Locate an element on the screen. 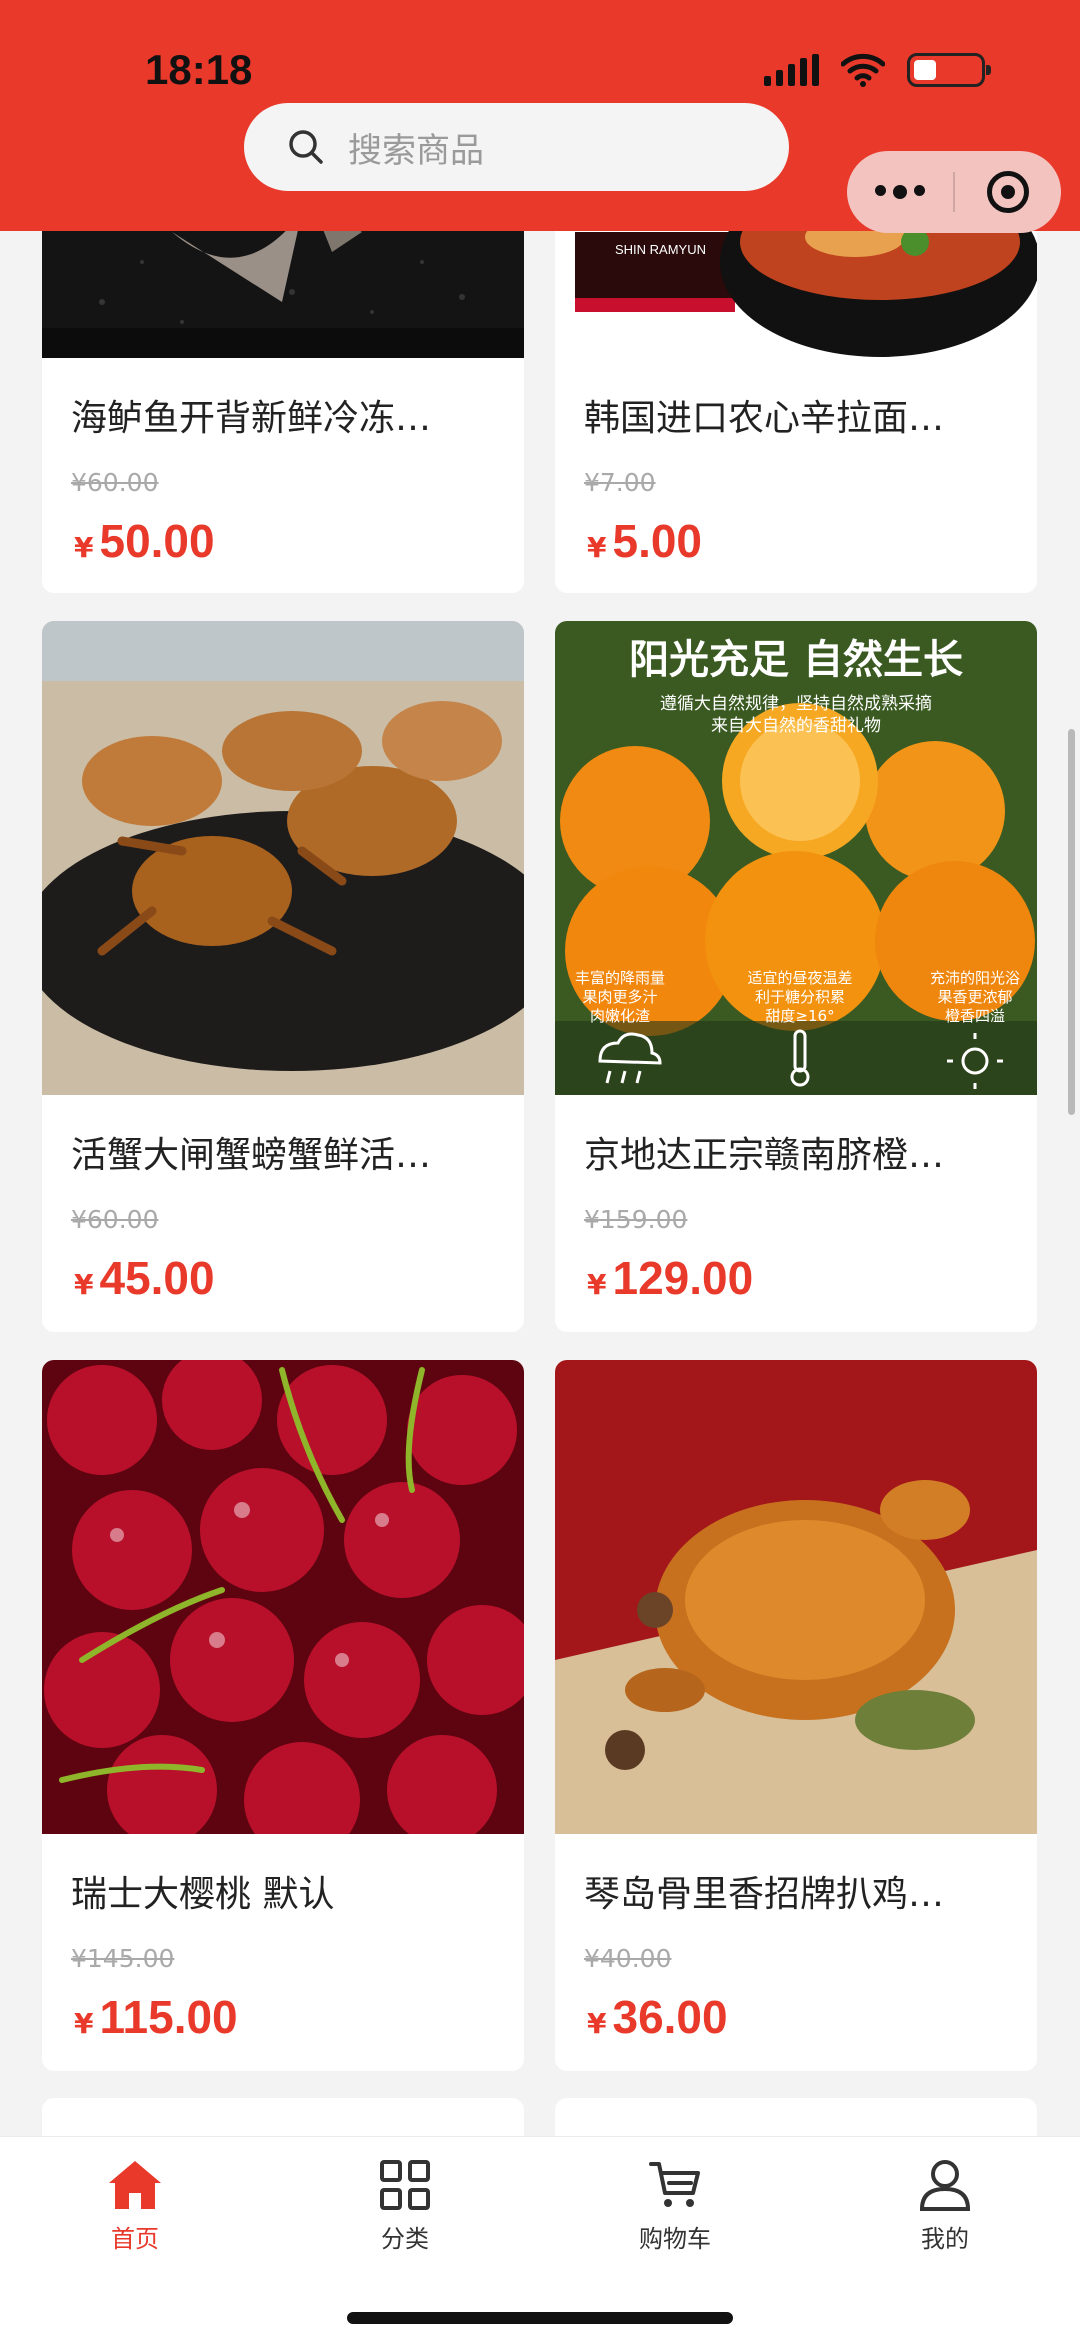 The width and height of the screenshot is (1080, 2341). tab-home: 首页 is located at coordinates (135, 2206).